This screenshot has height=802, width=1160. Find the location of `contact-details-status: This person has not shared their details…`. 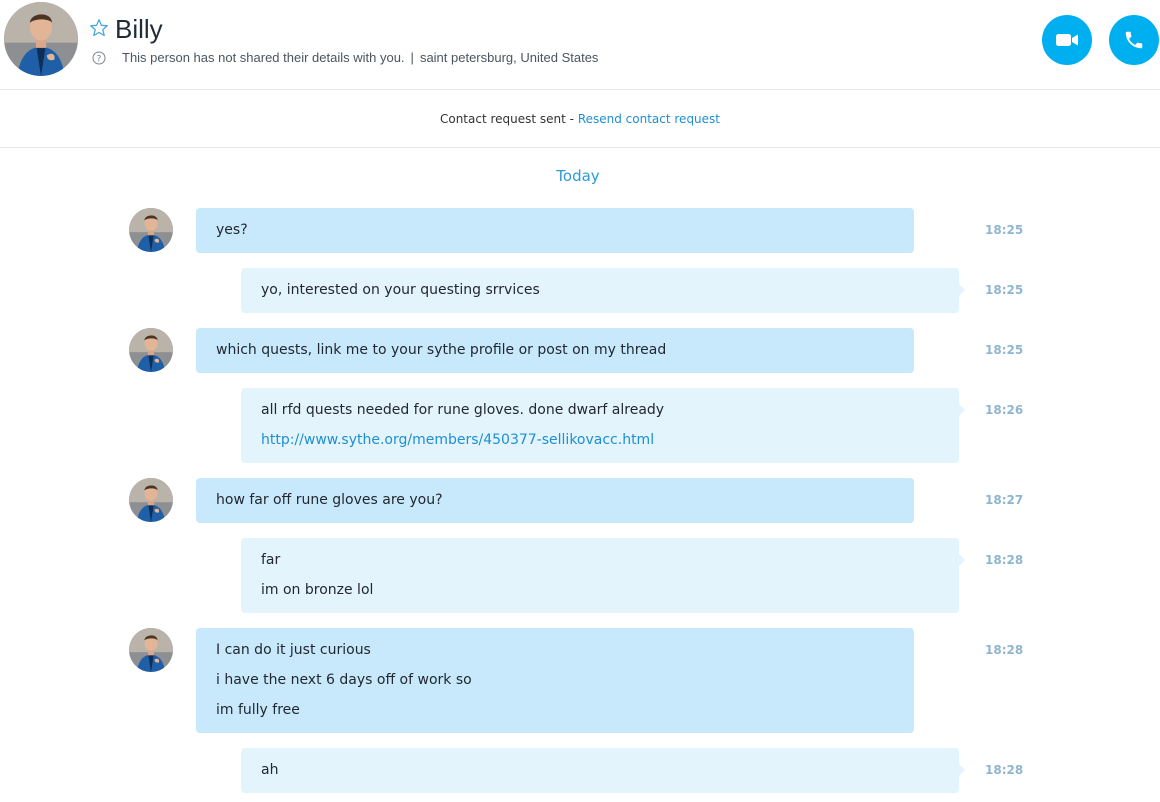

contact-details-status: This person has not shared their details… is located at coordinates (263, 57).